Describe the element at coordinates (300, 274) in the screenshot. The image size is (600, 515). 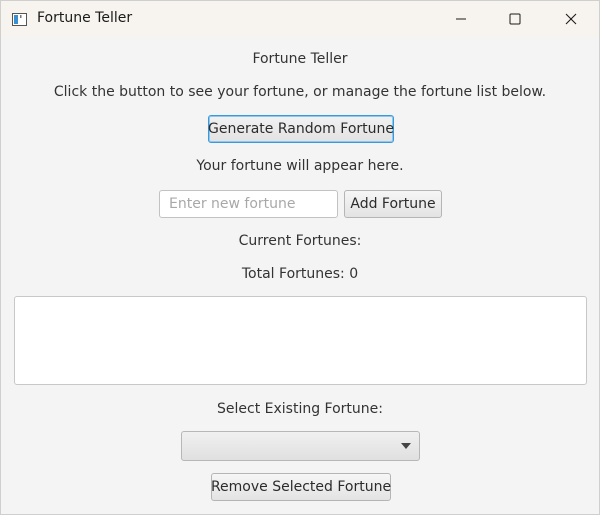
I see `total-fortunes-count: Total Fortunes: 0` at that location.